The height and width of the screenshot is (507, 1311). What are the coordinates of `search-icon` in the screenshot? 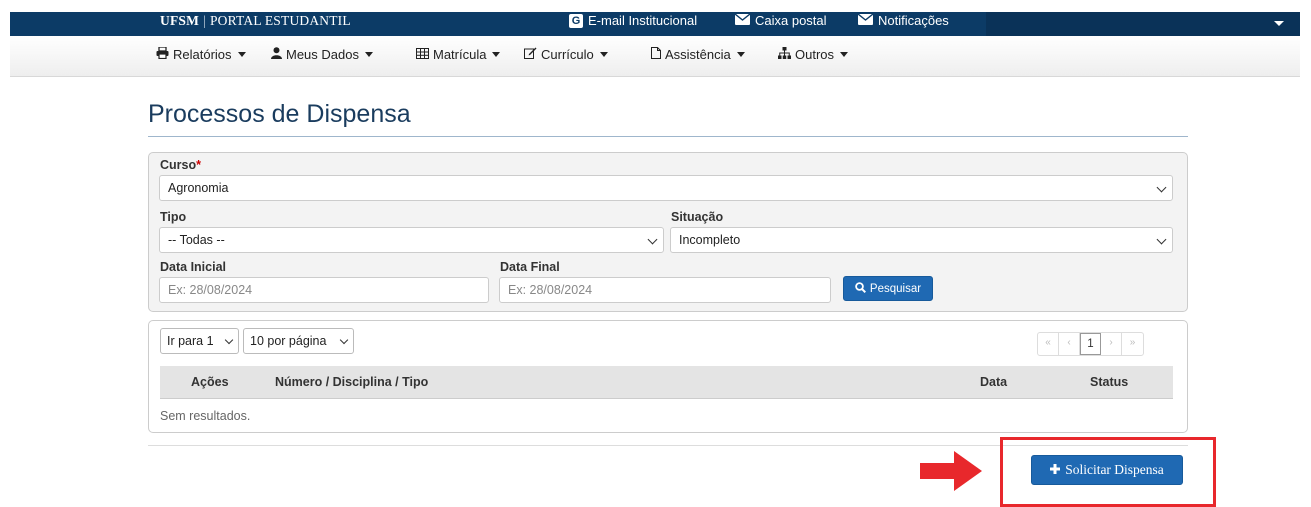 It's located at (860, 288).